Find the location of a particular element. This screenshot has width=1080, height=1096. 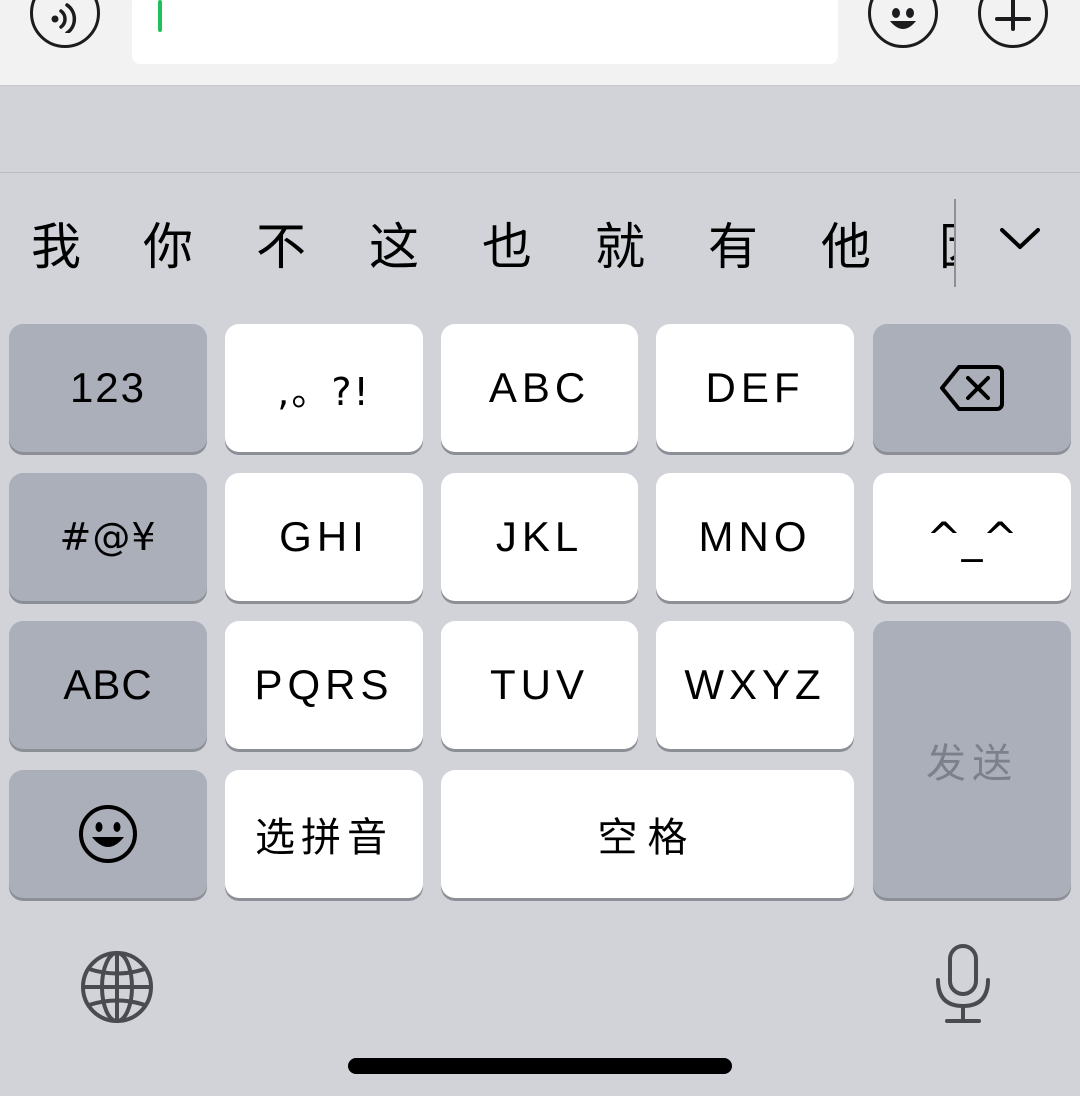

wxyz-key: WXYZ is located at coordinates (755, 685).